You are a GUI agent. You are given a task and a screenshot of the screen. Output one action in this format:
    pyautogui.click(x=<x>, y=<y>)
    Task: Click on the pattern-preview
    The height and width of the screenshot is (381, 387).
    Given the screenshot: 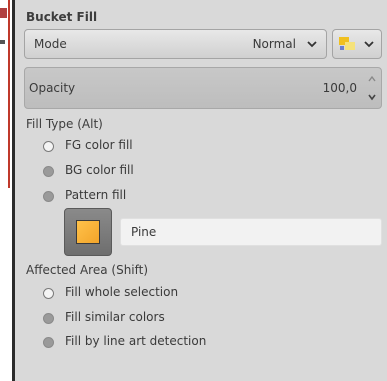 What is the action you would take?
    pyautogui.click(x=88, y=232)
    